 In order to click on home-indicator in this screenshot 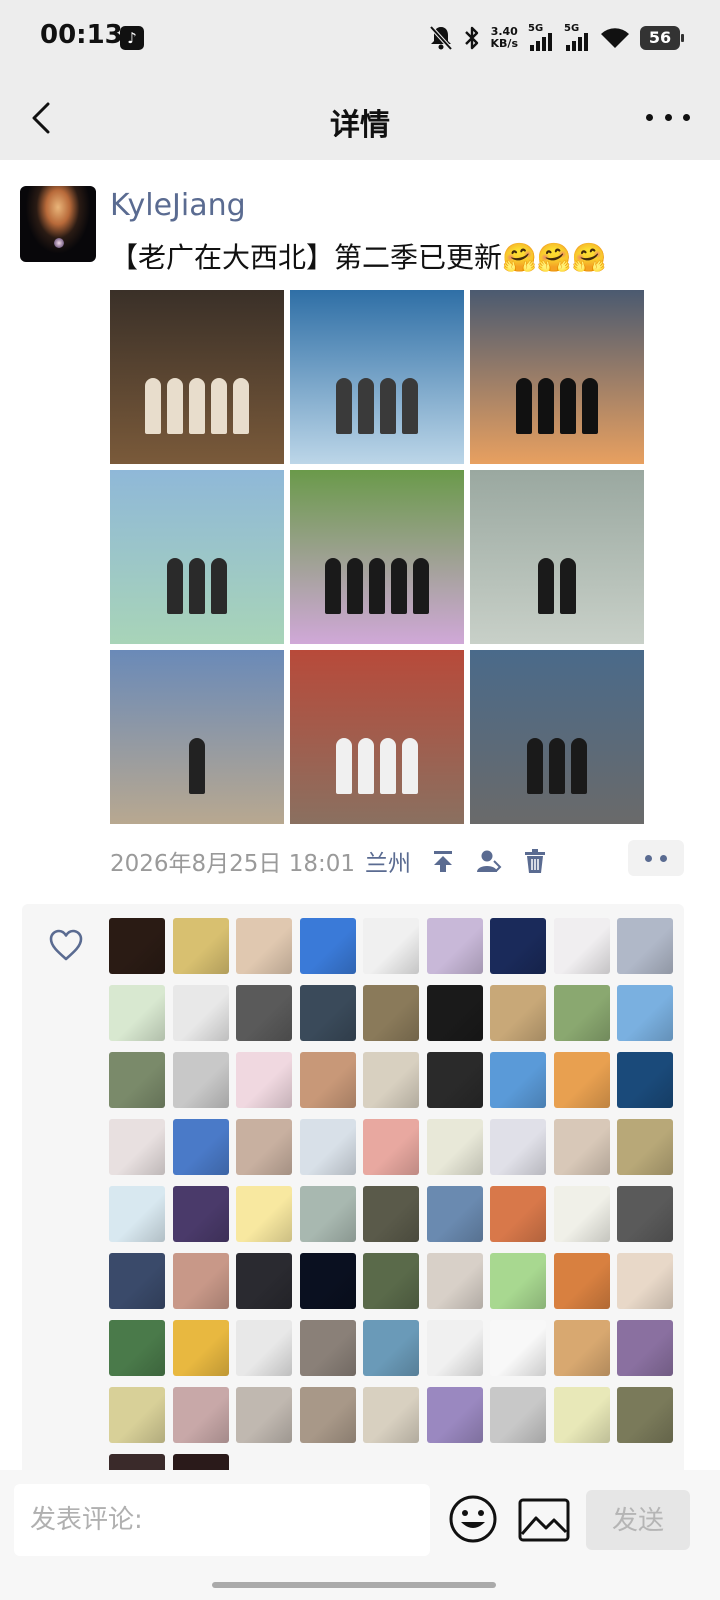, I will do `click(354, 1585)`.